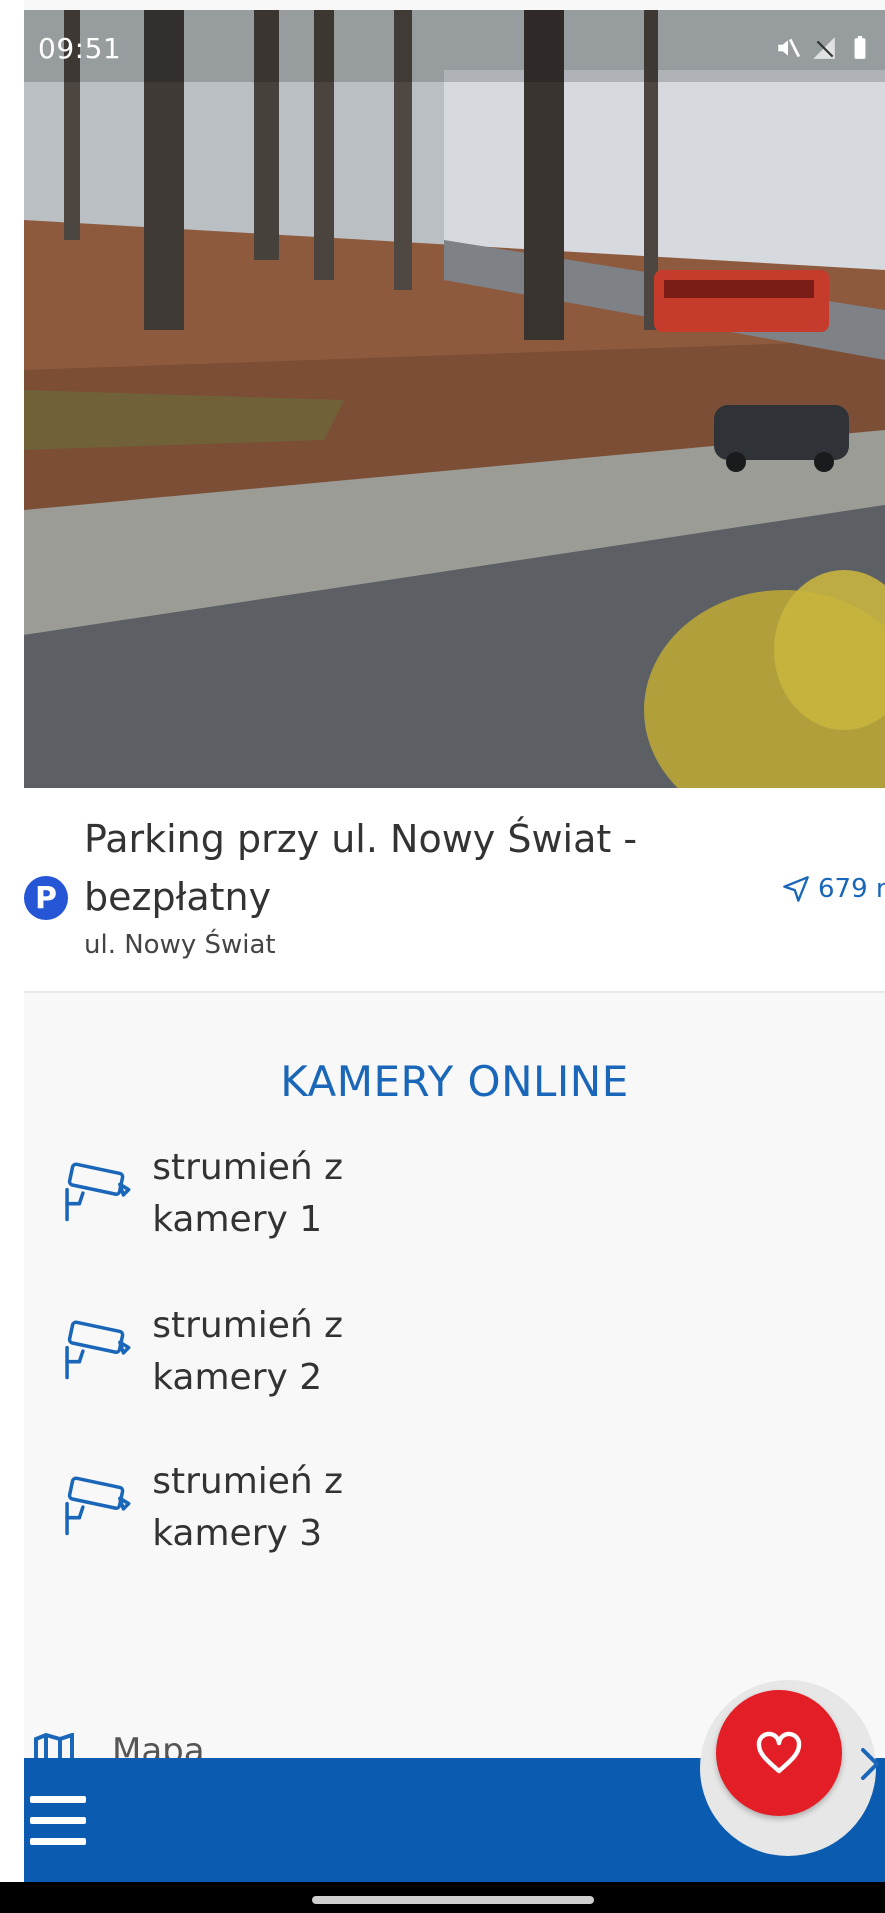 This screenshot has width=885, height=1913. I want to click on place-address: ul. Nowy Świat, so click(180, 945).